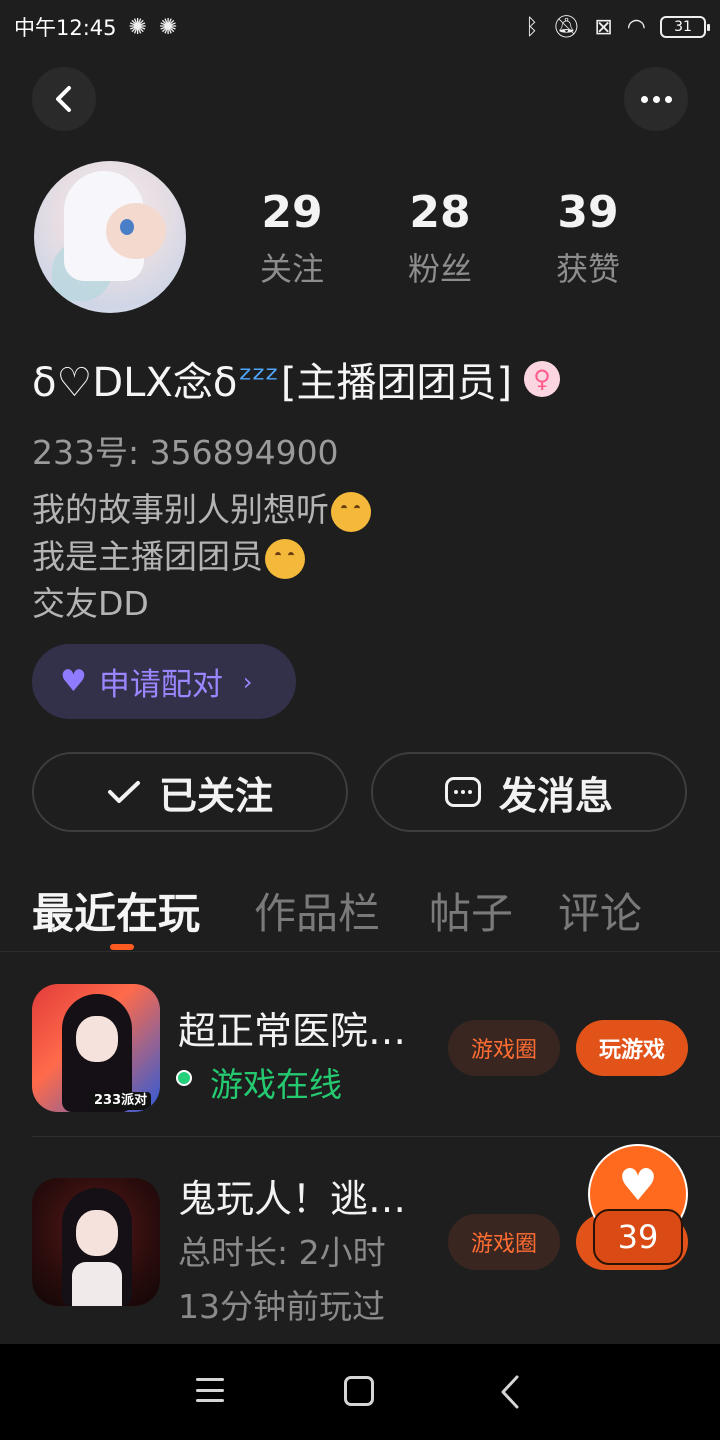  I want to click on checkmark-icon, so click(123, 792).